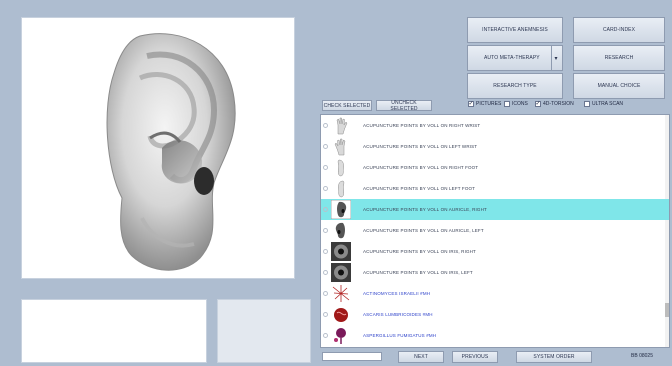 The width and height of the screenshot is (672, 366). What do you see at coordinates (538, 104) in the screenshot?
I see `torsion-checkbox: ✓` at bounding box center [538, 104].